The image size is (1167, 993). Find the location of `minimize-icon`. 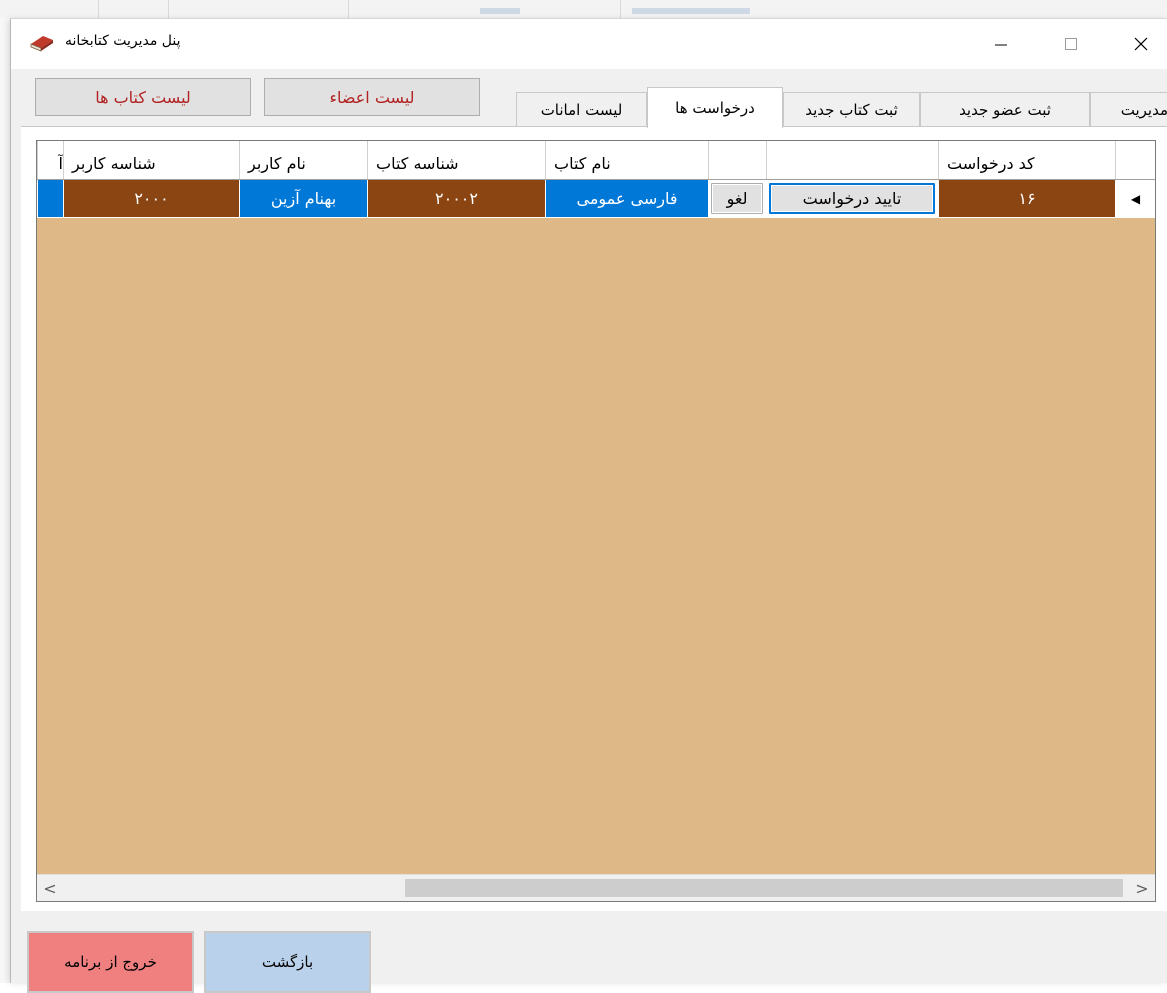

minimize-icon is located at coordinates (1000, 45).